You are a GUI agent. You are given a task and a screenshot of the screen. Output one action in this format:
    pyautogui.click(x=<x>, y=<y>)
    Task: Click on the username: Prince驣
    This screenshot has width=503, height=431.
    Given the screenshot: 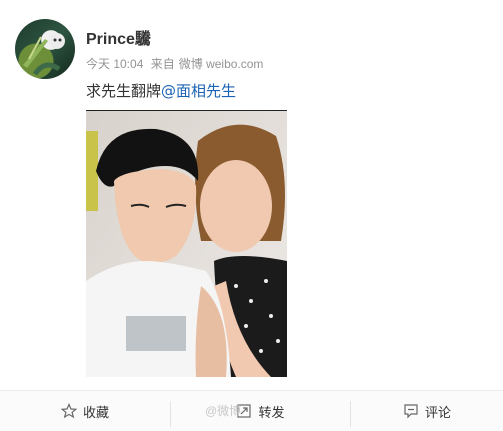 What is the action you would take?
    pyautogui.click(x=118, y=37)
    